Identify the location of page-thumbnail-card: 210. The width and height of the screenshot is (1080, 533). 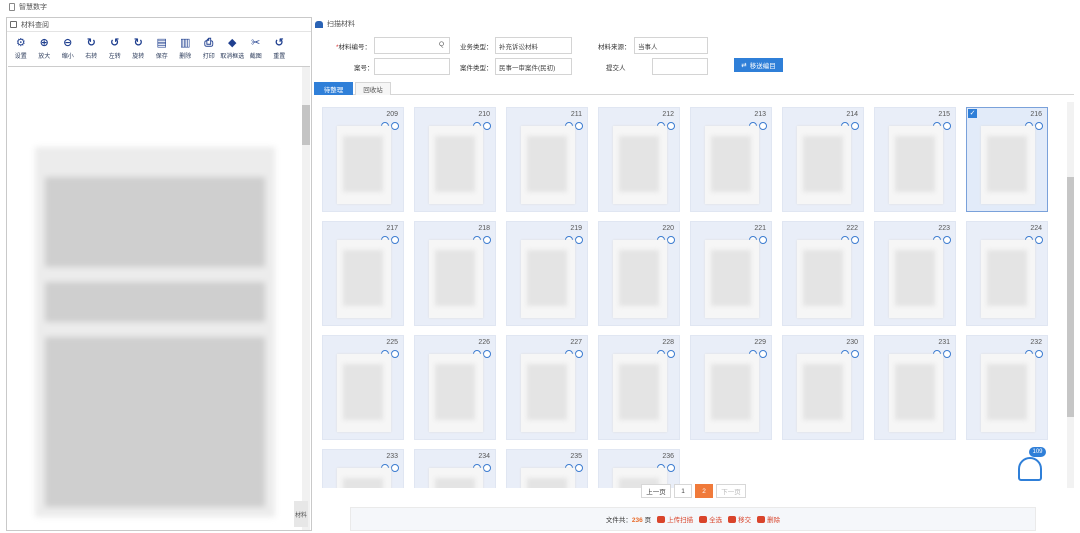
(455, 159).